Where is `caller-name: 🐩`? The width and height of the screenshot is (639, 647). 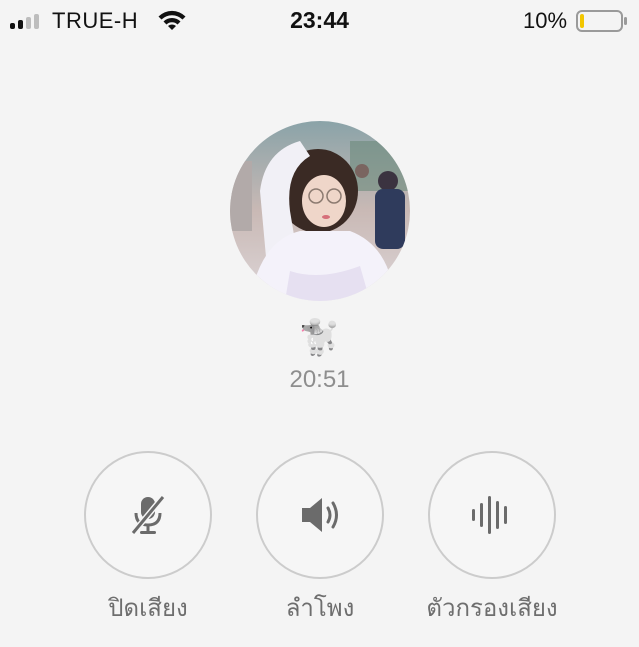
caller-name: 🐩 is located at coordinates (319, 338).